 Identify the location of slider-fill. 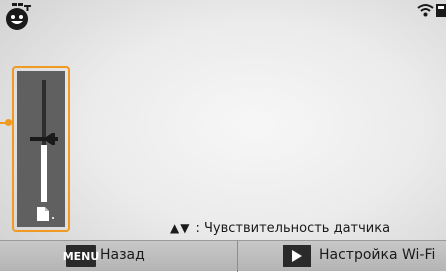
(44, 173).